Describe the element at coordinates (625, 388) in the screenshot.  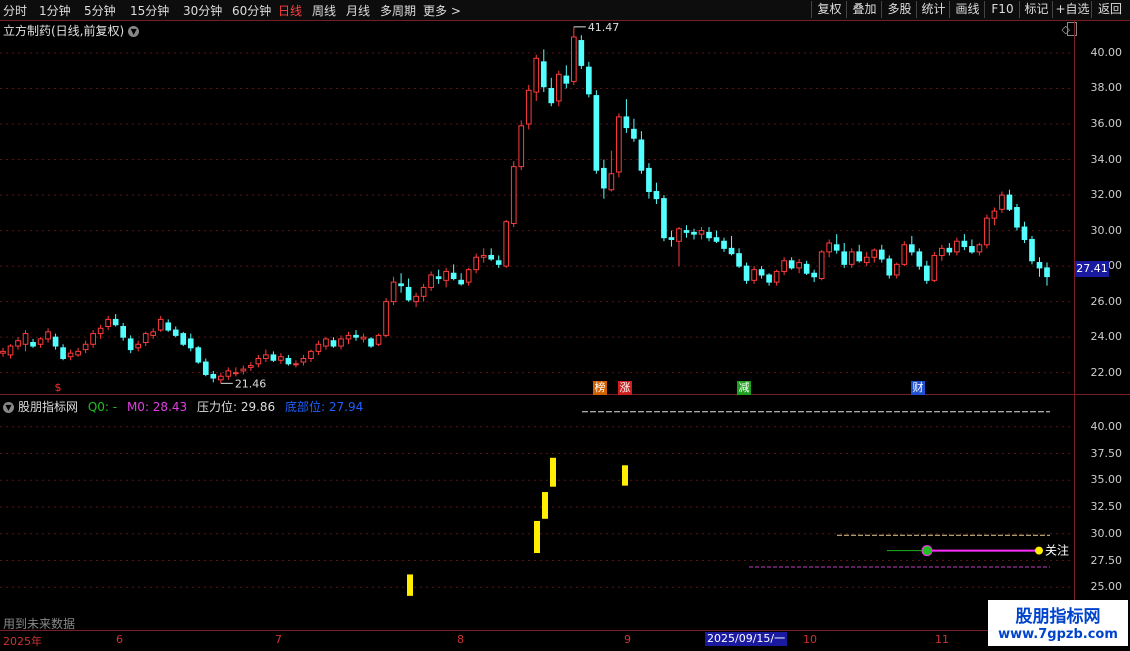
I see `event-badge-rise: 涨` at that location.